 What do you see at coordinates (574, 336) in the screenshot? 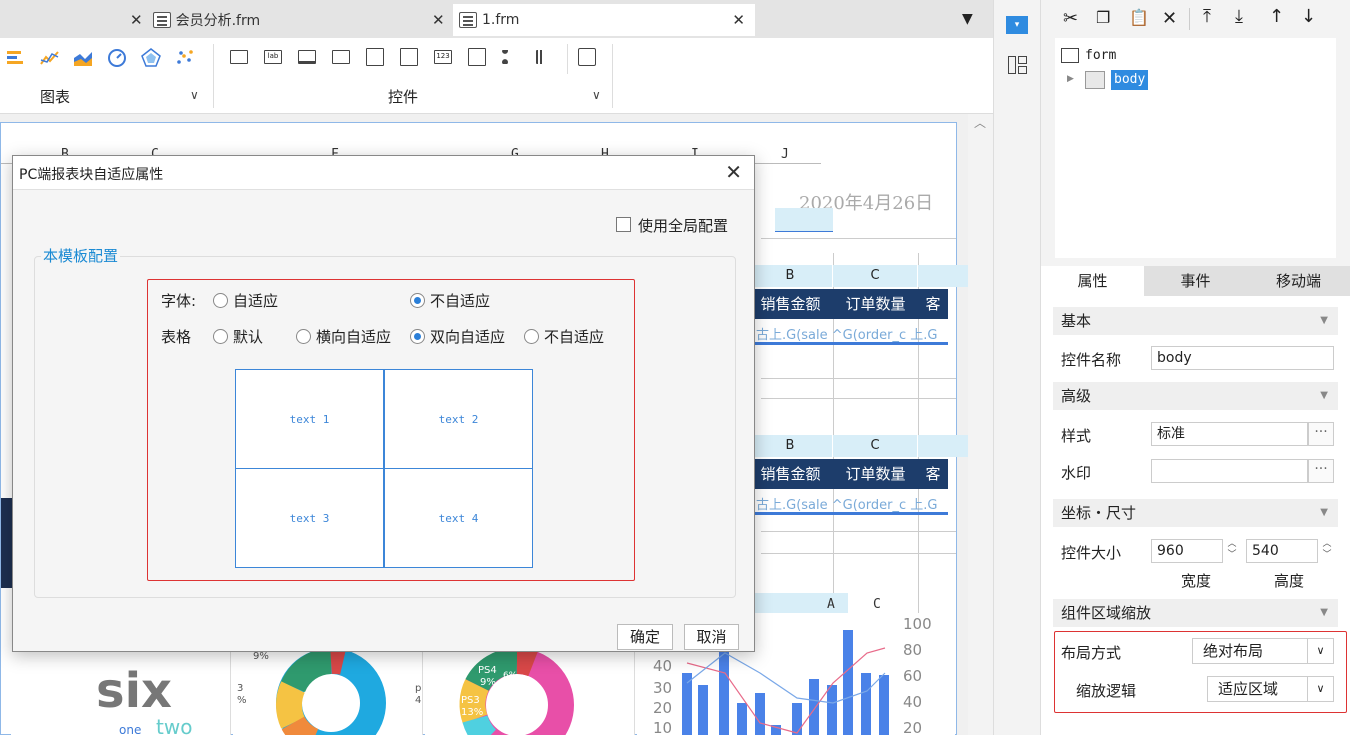
I see `table-non-adaptive-label: 不自适应` at bounding box center [574, 336].